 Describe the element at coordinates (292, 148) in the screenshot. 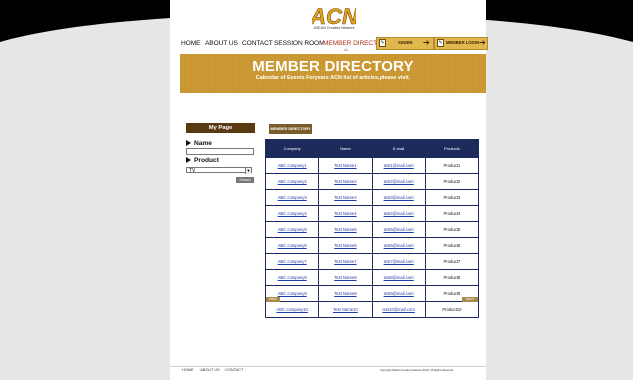

I see `column-header-company: Company` at that location.